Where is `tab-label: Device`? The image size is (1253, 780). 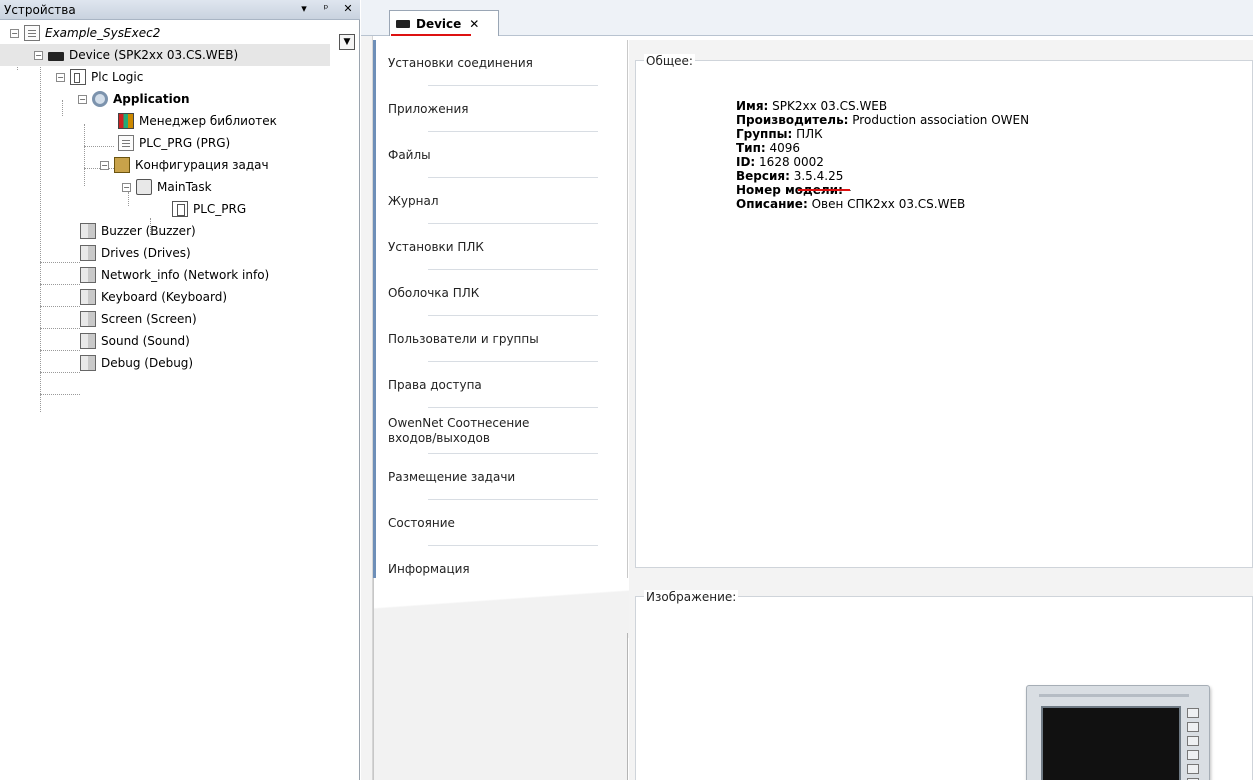
tab-label: Device is located at coordinates (439, 23).